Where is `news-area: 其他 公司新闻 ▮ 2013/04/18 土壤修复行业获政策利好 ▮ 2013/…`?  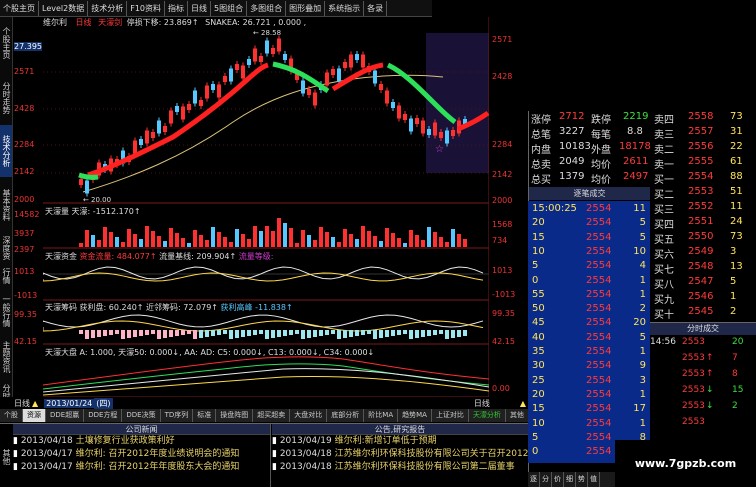
news-area: 其他 公司新闻 ▮ 2013/04/18 土壤修复行业获政策利好 ▮ 2013/… is located at coordinates (264, 455).